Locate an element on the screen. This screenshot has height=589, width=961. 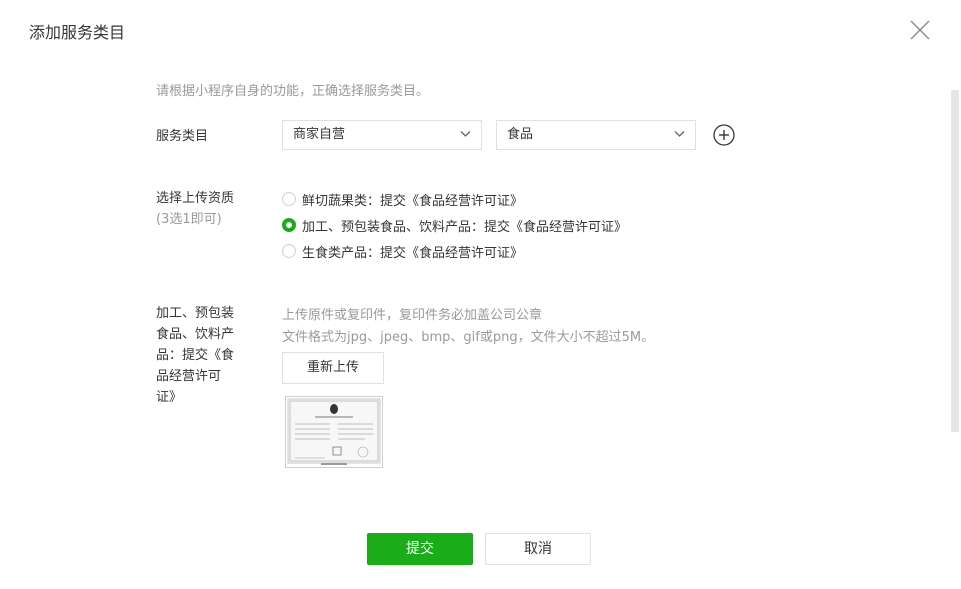
upload-label: 加工、预包装 食品、饮料产 品：提交《食 品经营许可 证》 is located at coordinates (195, 355).